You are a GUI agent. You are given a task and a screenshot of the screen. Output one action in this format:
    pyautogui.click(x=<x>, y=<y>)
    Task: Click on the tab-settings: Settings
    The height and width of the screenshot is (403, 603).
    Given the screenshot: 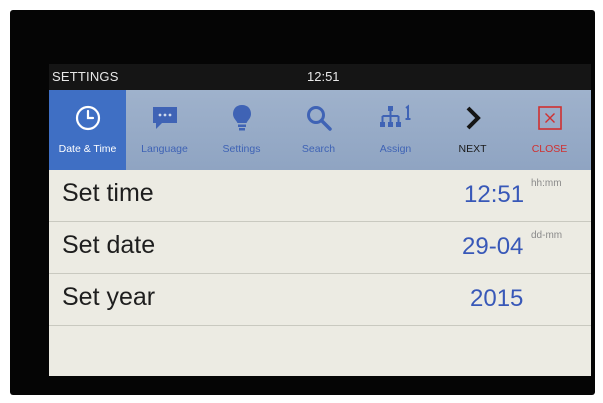 What is the action you would take?
    pyautogui.click(x=241, y=130)
    